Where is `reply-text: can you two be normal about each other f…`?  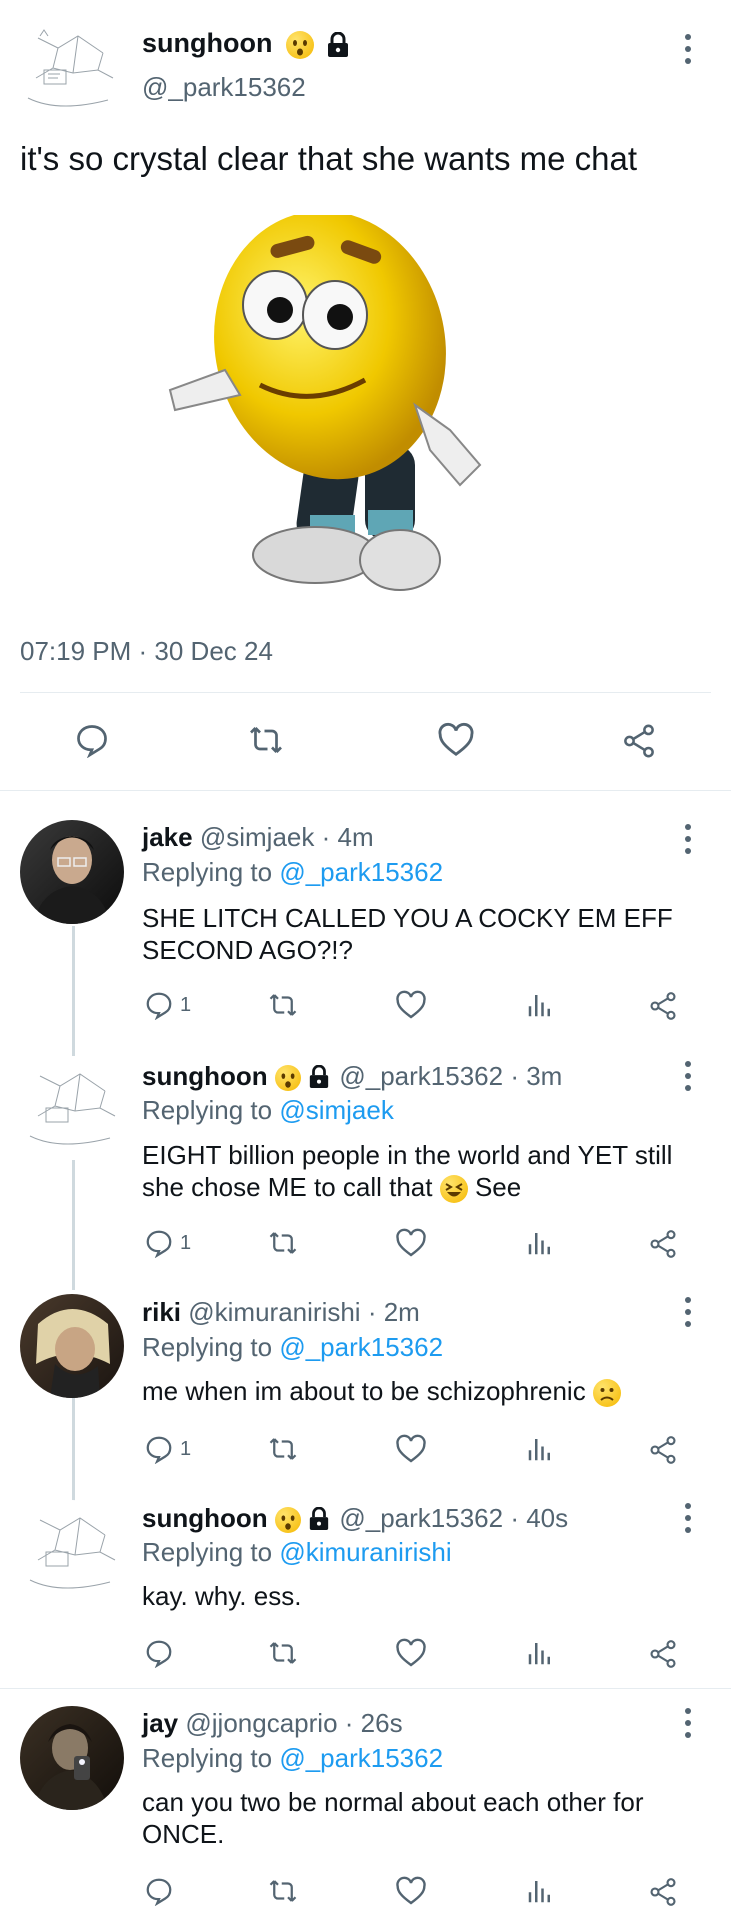 reply-text: can you two be normal about each other f… is located at coordinates (393, 1818).